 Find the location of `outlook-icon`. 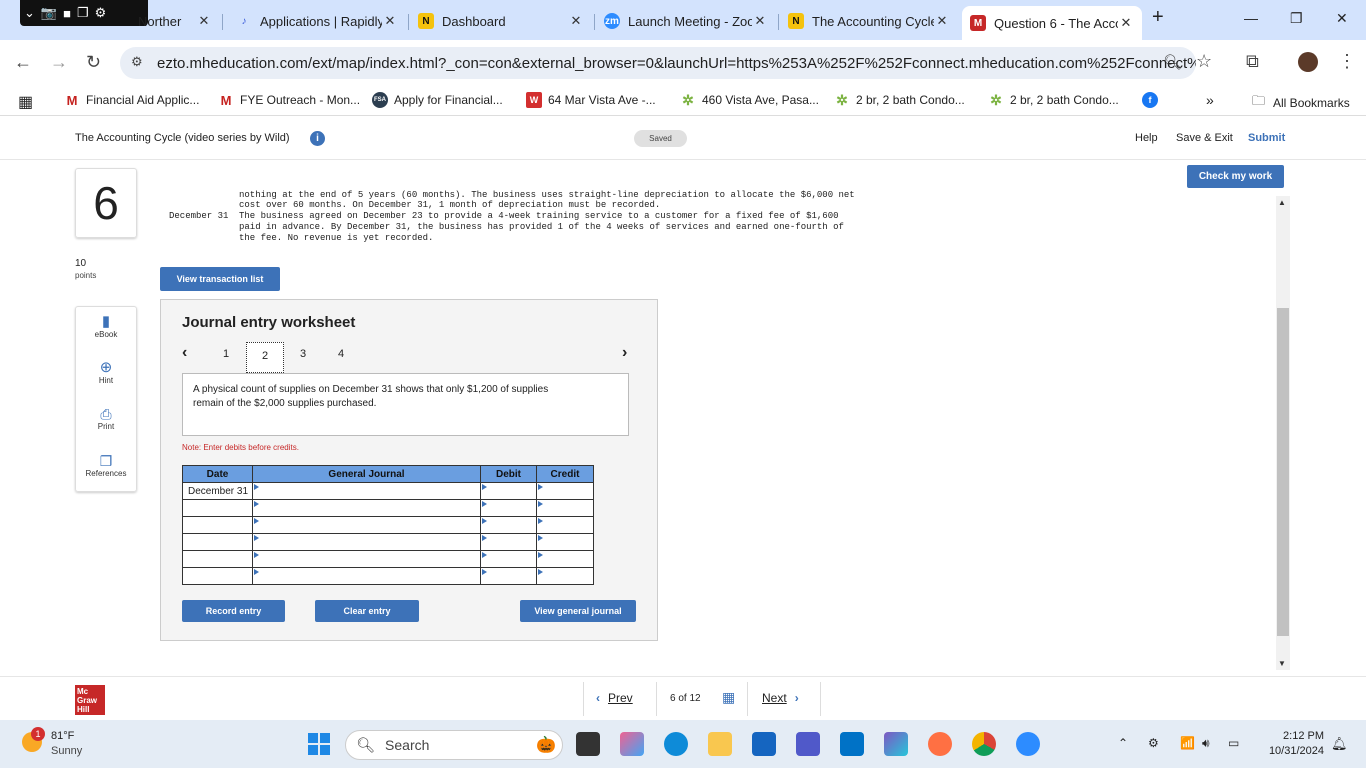

outlook-icon is located at coordinates (852, 744).